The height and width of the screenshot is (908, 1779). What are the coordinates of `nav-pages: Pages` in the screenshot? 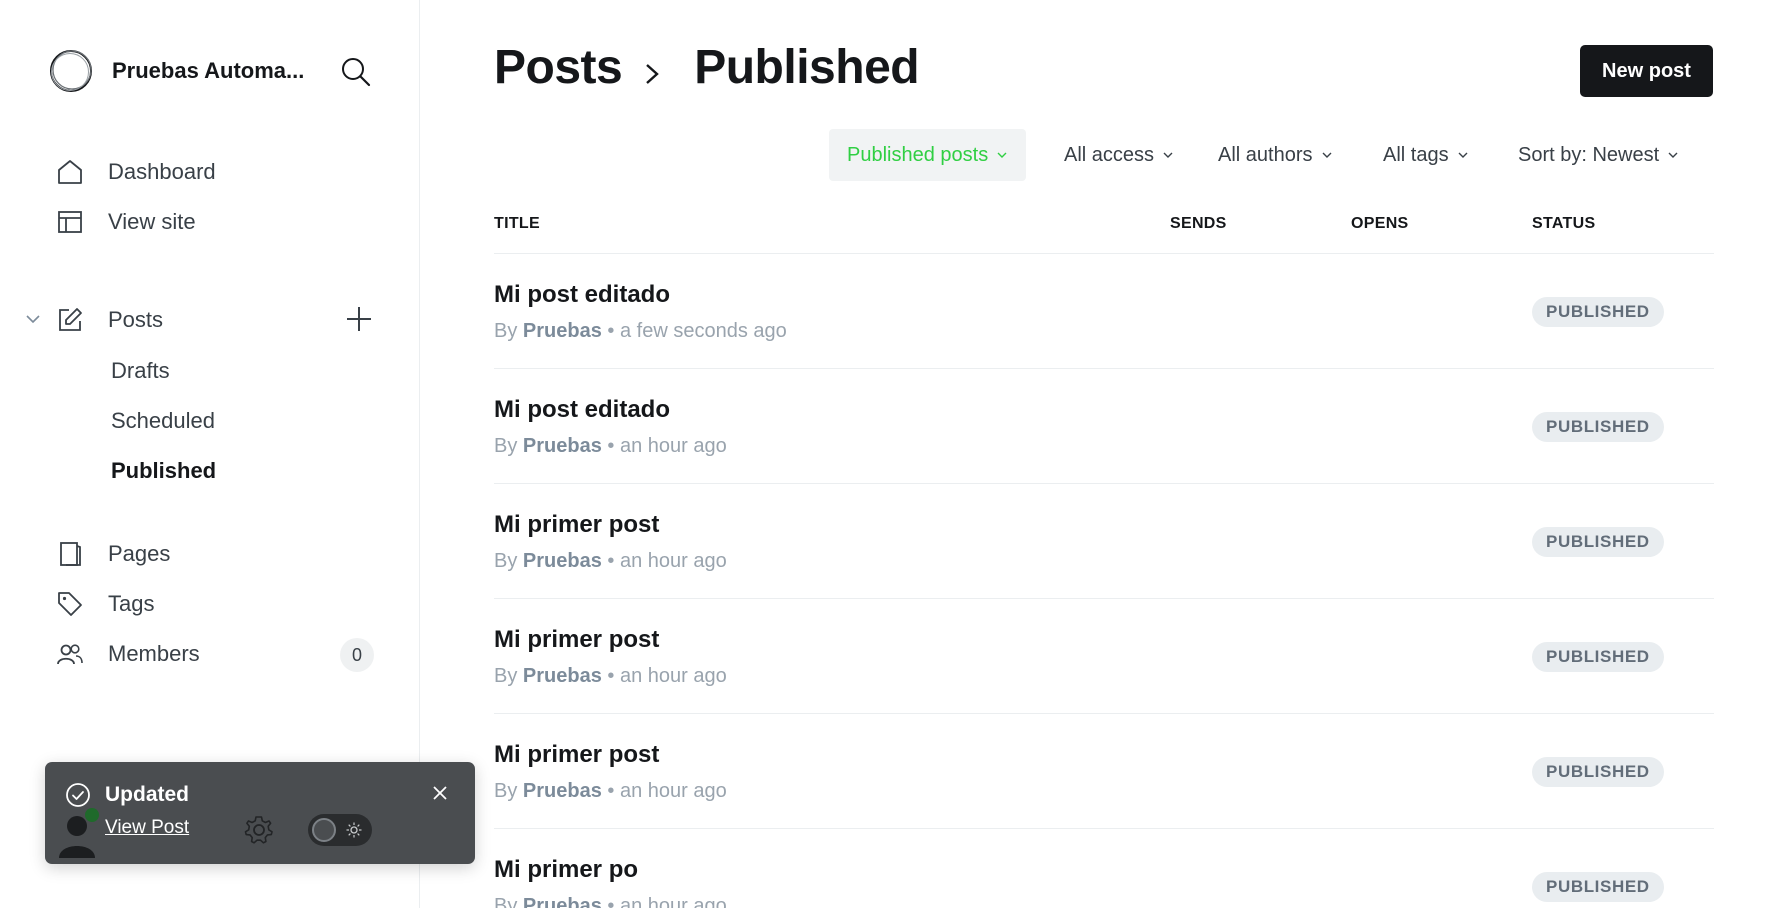 It's located at (113, 554).